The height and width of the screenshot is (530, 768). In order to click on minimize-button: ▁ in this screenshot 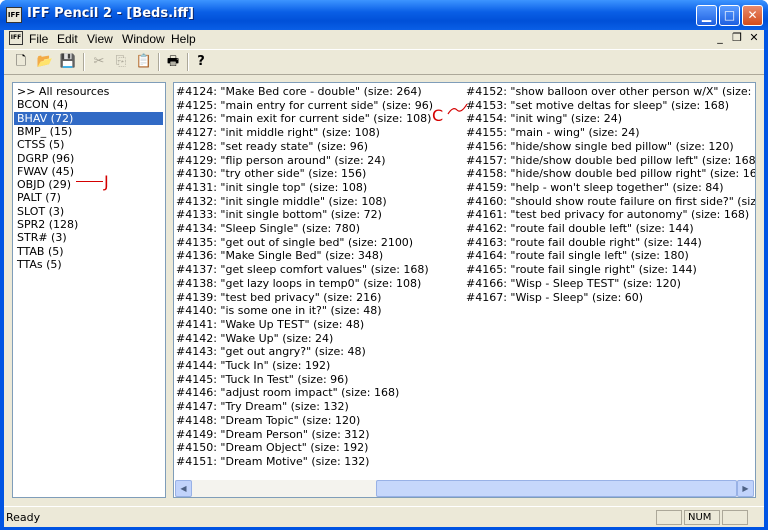, I will do `click(706, 15)`.